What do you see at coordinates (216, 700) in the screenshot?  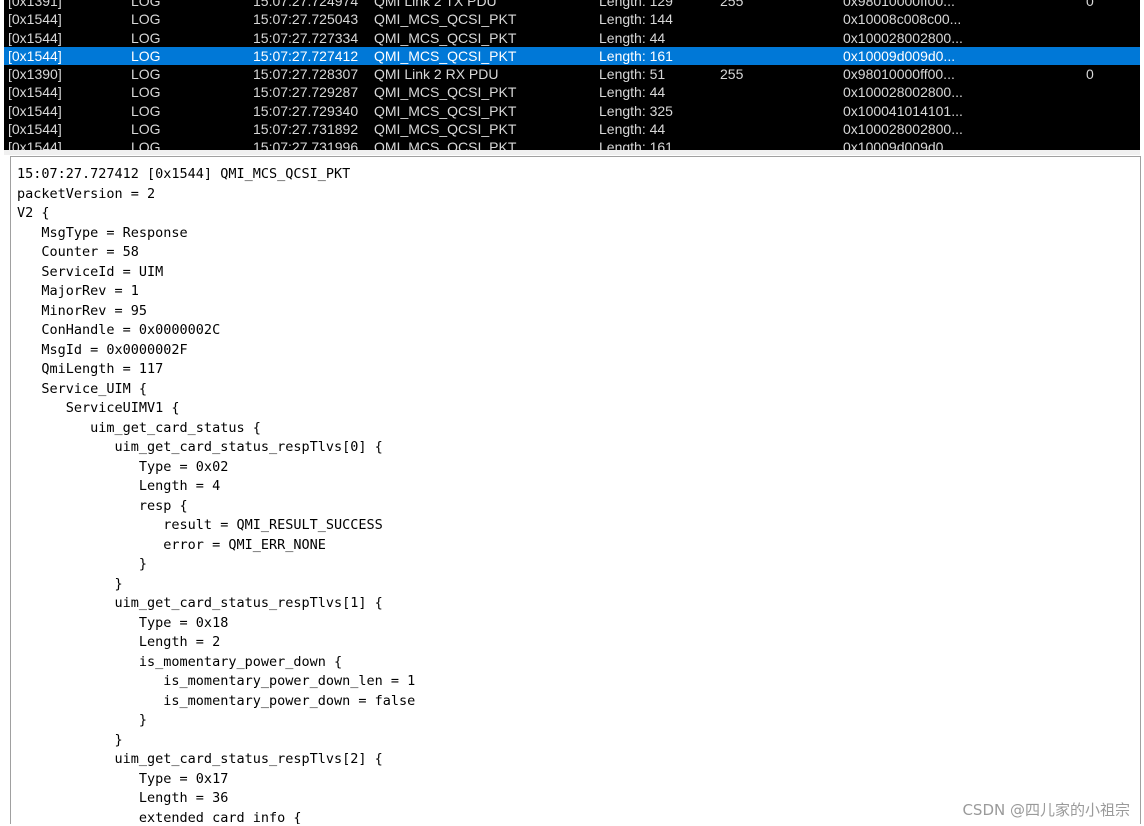 I see `detail-line: is_momentary_power_down = false` at bounding box center [216, 700].